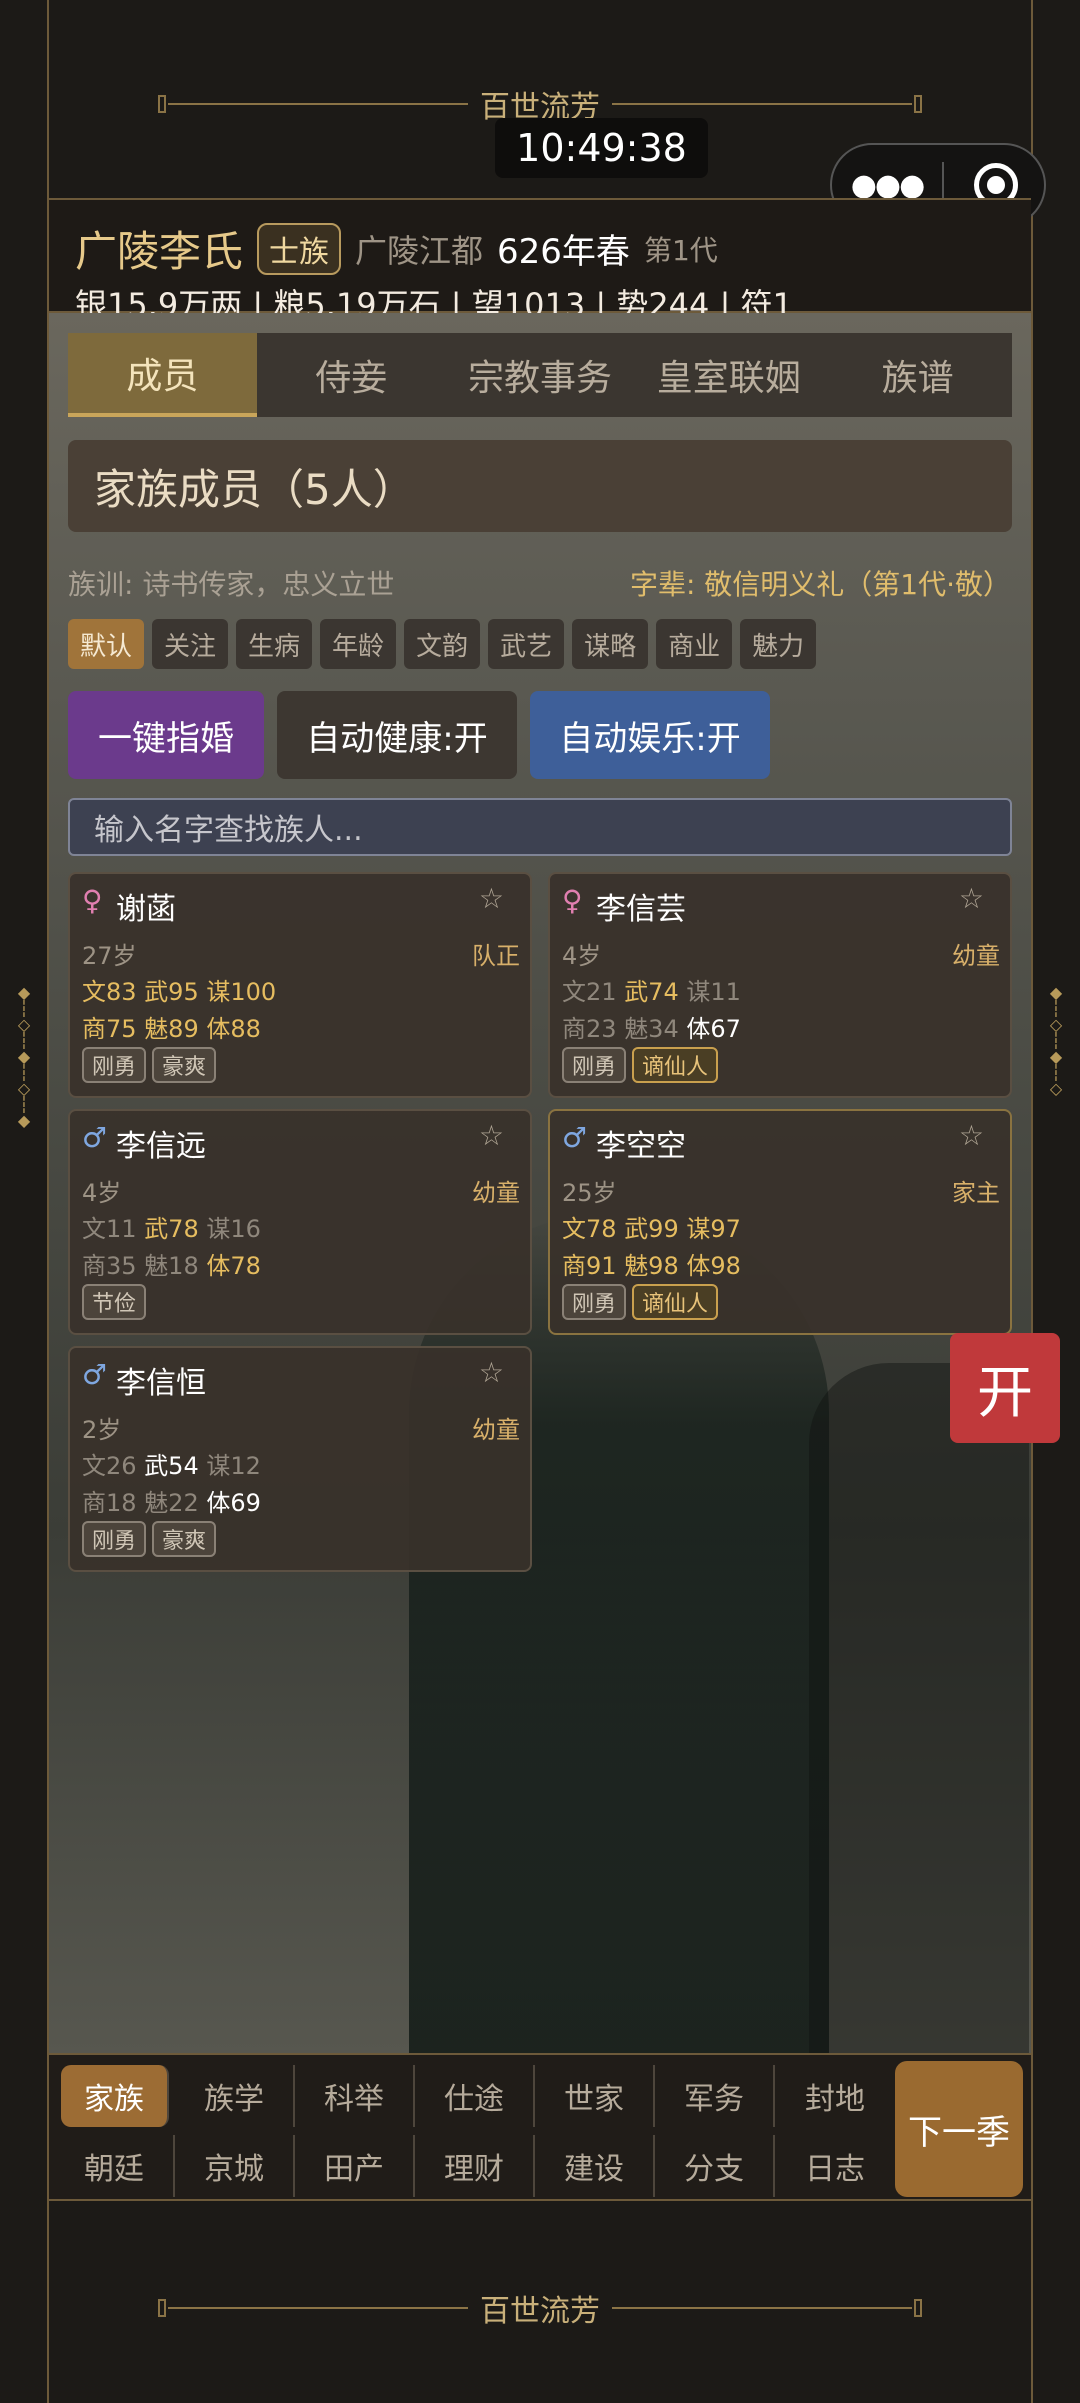 This screenshot has width=1080, height=2403. I want to click on location: 广陵江都, so click(419, 250).